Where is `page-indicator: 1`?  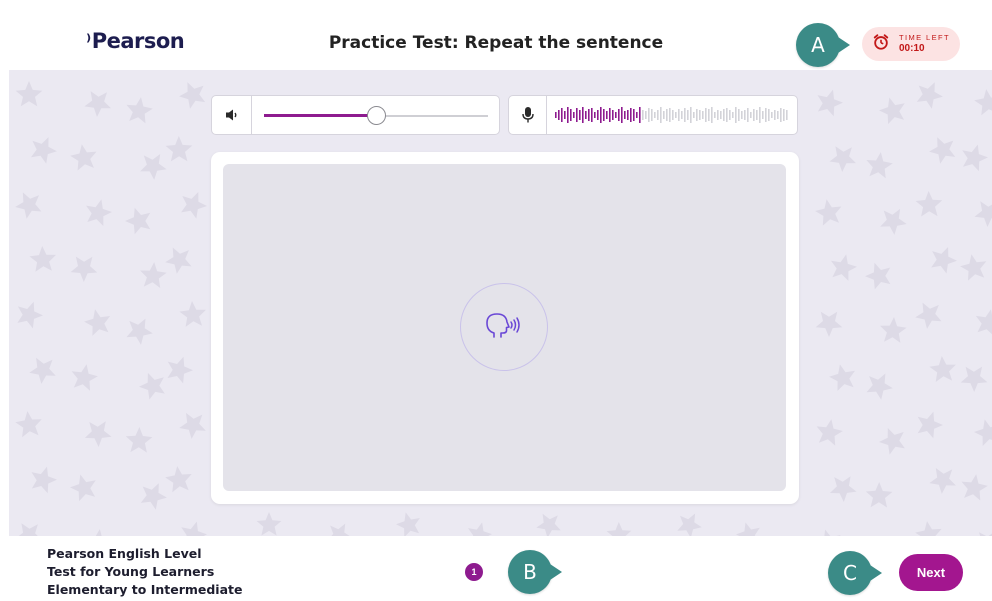 page-indicator: 1 is located at coordinates (474, 572).